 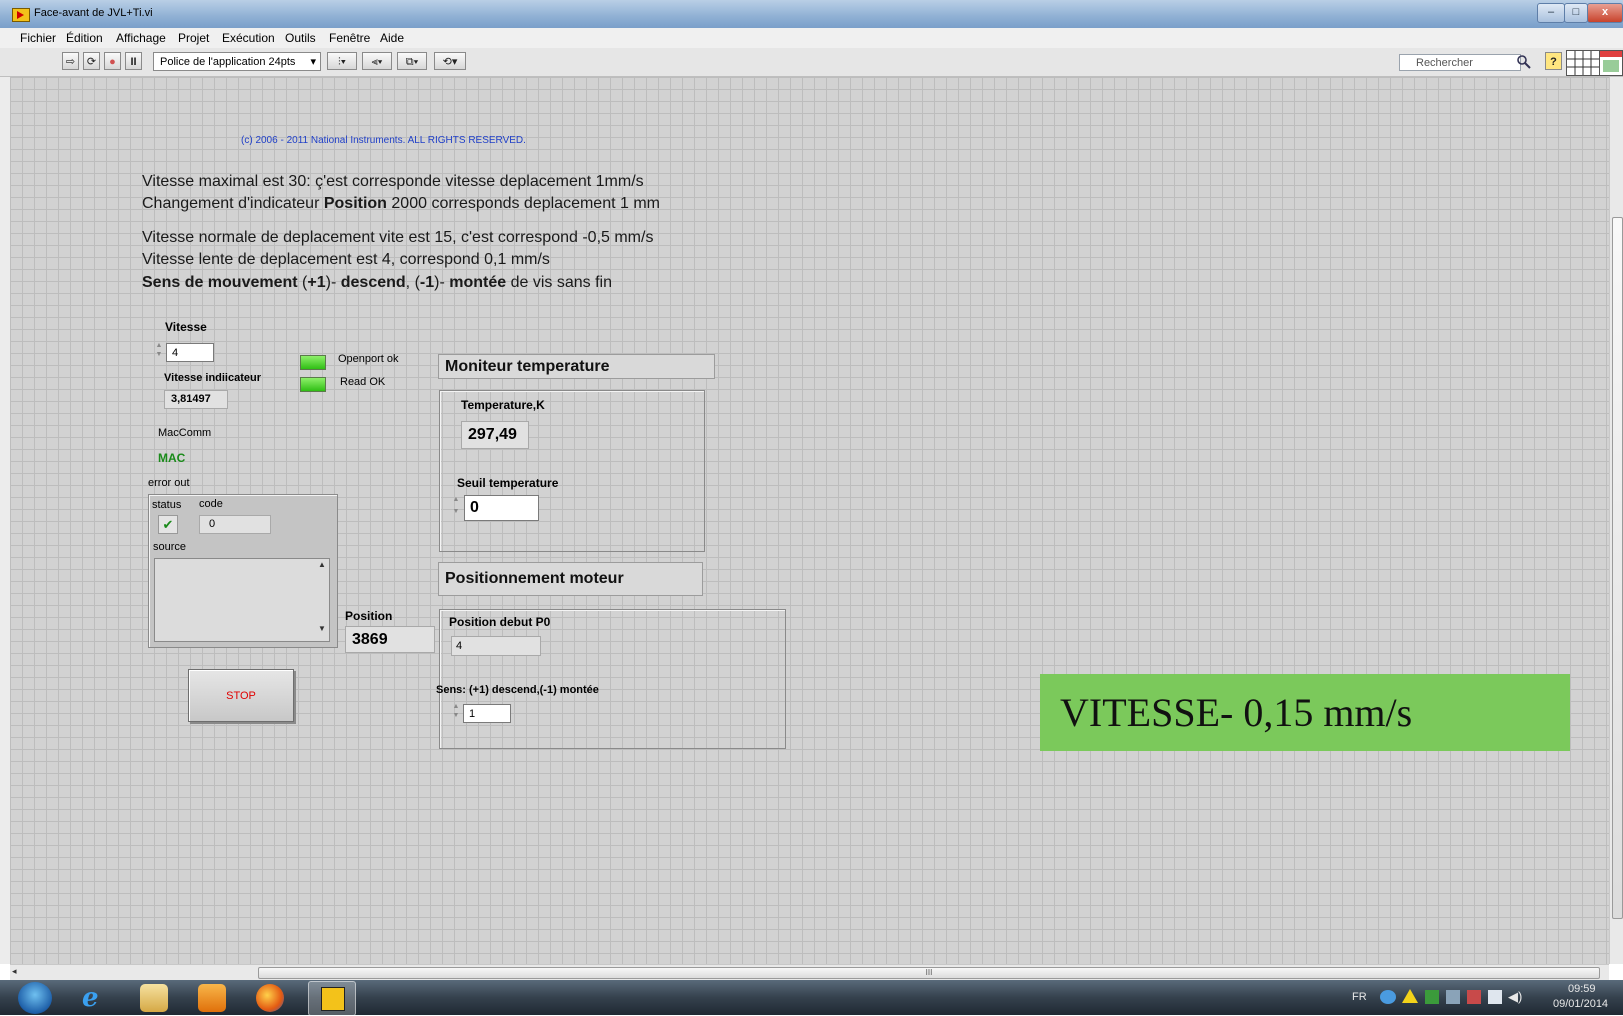 I want to click on window-title: Face-avant de JVL+Ti.vi, so click(x=93, y=13).